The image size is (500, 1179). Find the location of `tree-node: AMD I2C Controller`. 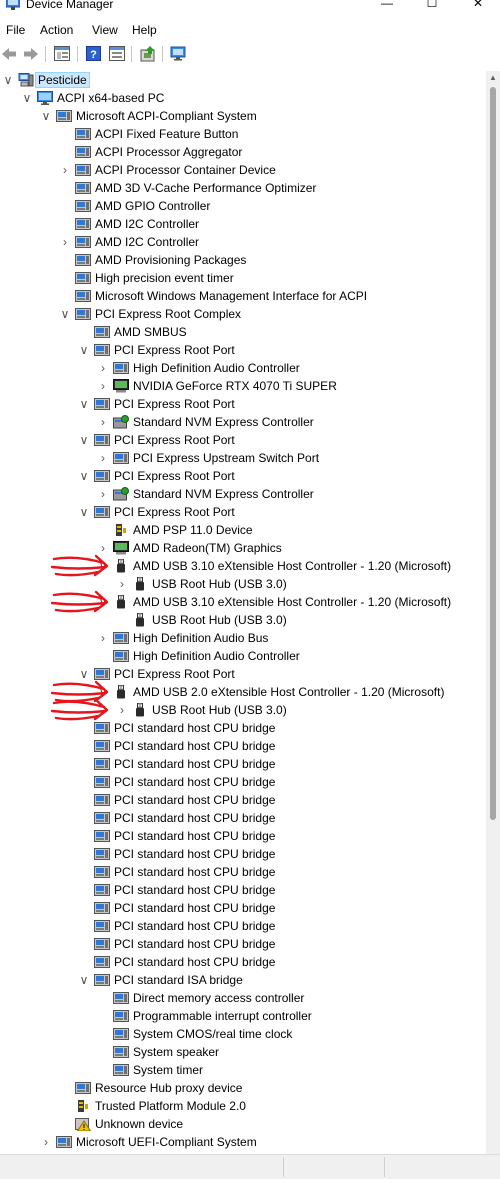

tree-node: AMD I2C Controller is located at coordinates (243, 224).